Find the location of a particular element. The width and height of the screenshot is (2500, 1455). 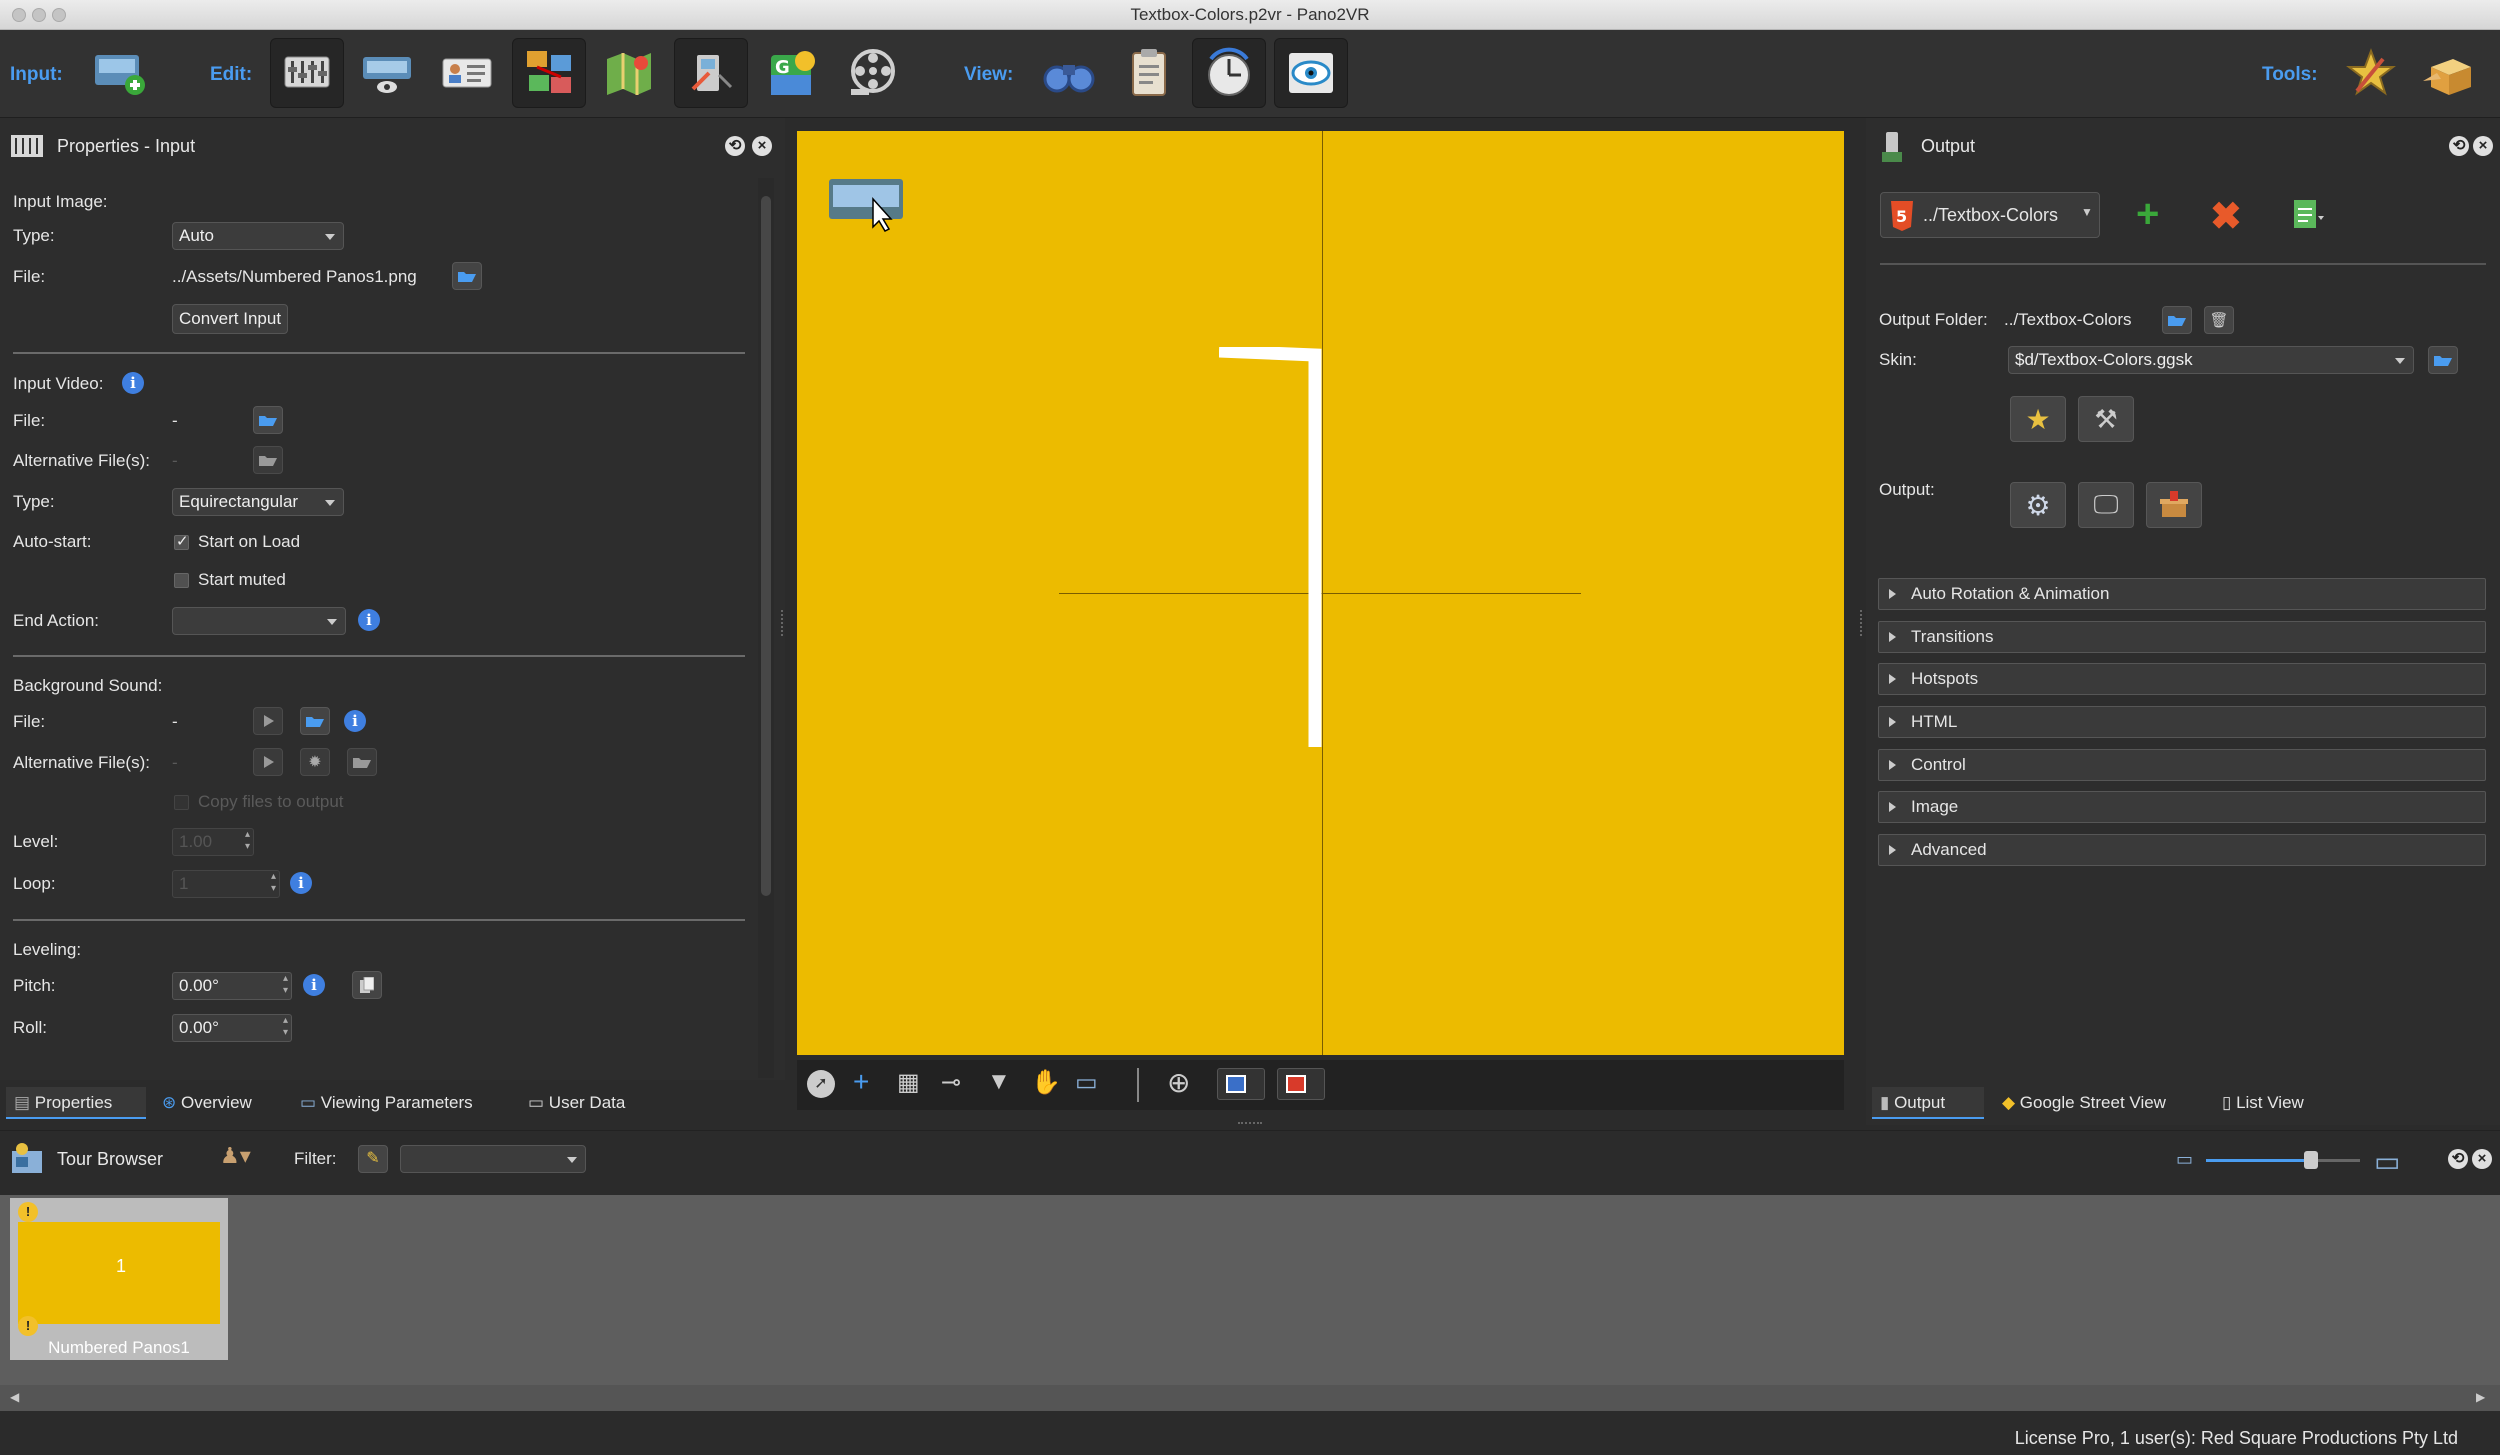

tour-browser-undock-button: ⟲ is located at coordinates (2458, 1159).